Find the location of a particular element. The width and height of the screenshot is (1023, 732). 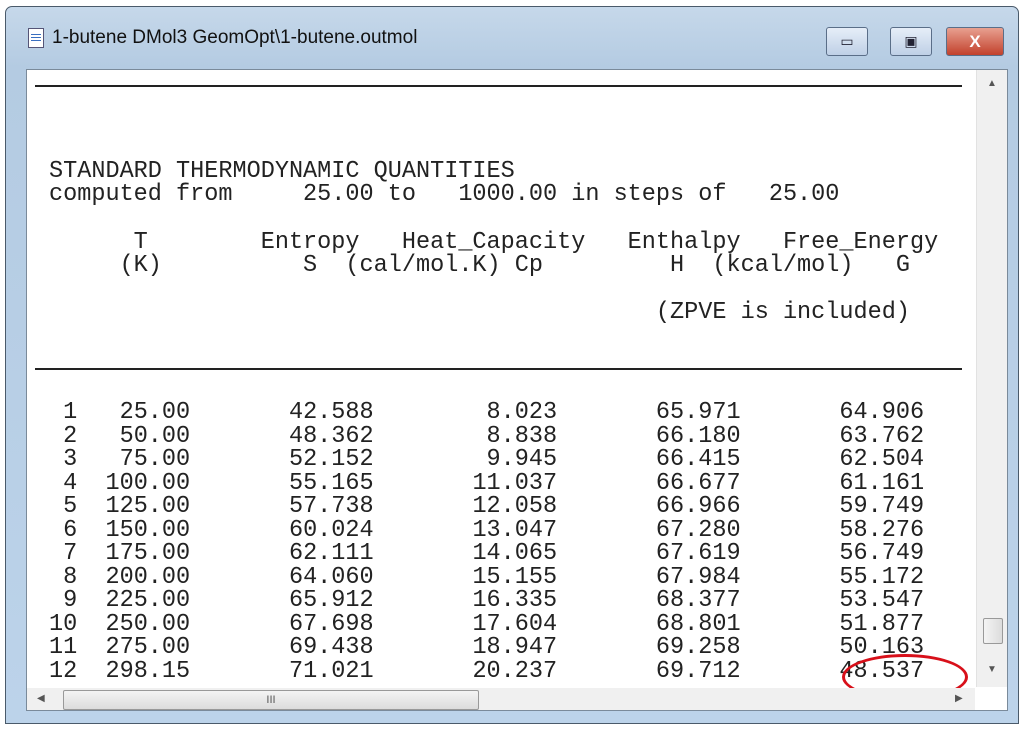

table-row: 10 250.00 67.698 17.604 68.801 51.877 is located at coordinates (486, 624).